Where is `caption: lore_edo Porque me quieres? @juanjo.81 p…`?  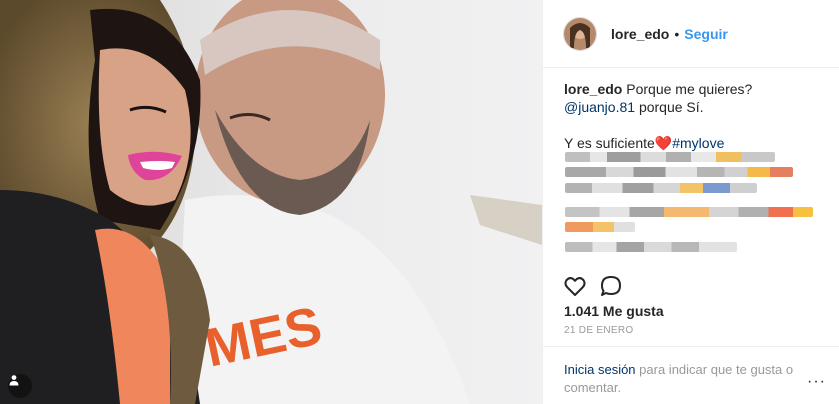
caption: lore_edo Porque me quieres? @juanjo.81 p… is located at coordinates (695, 116).